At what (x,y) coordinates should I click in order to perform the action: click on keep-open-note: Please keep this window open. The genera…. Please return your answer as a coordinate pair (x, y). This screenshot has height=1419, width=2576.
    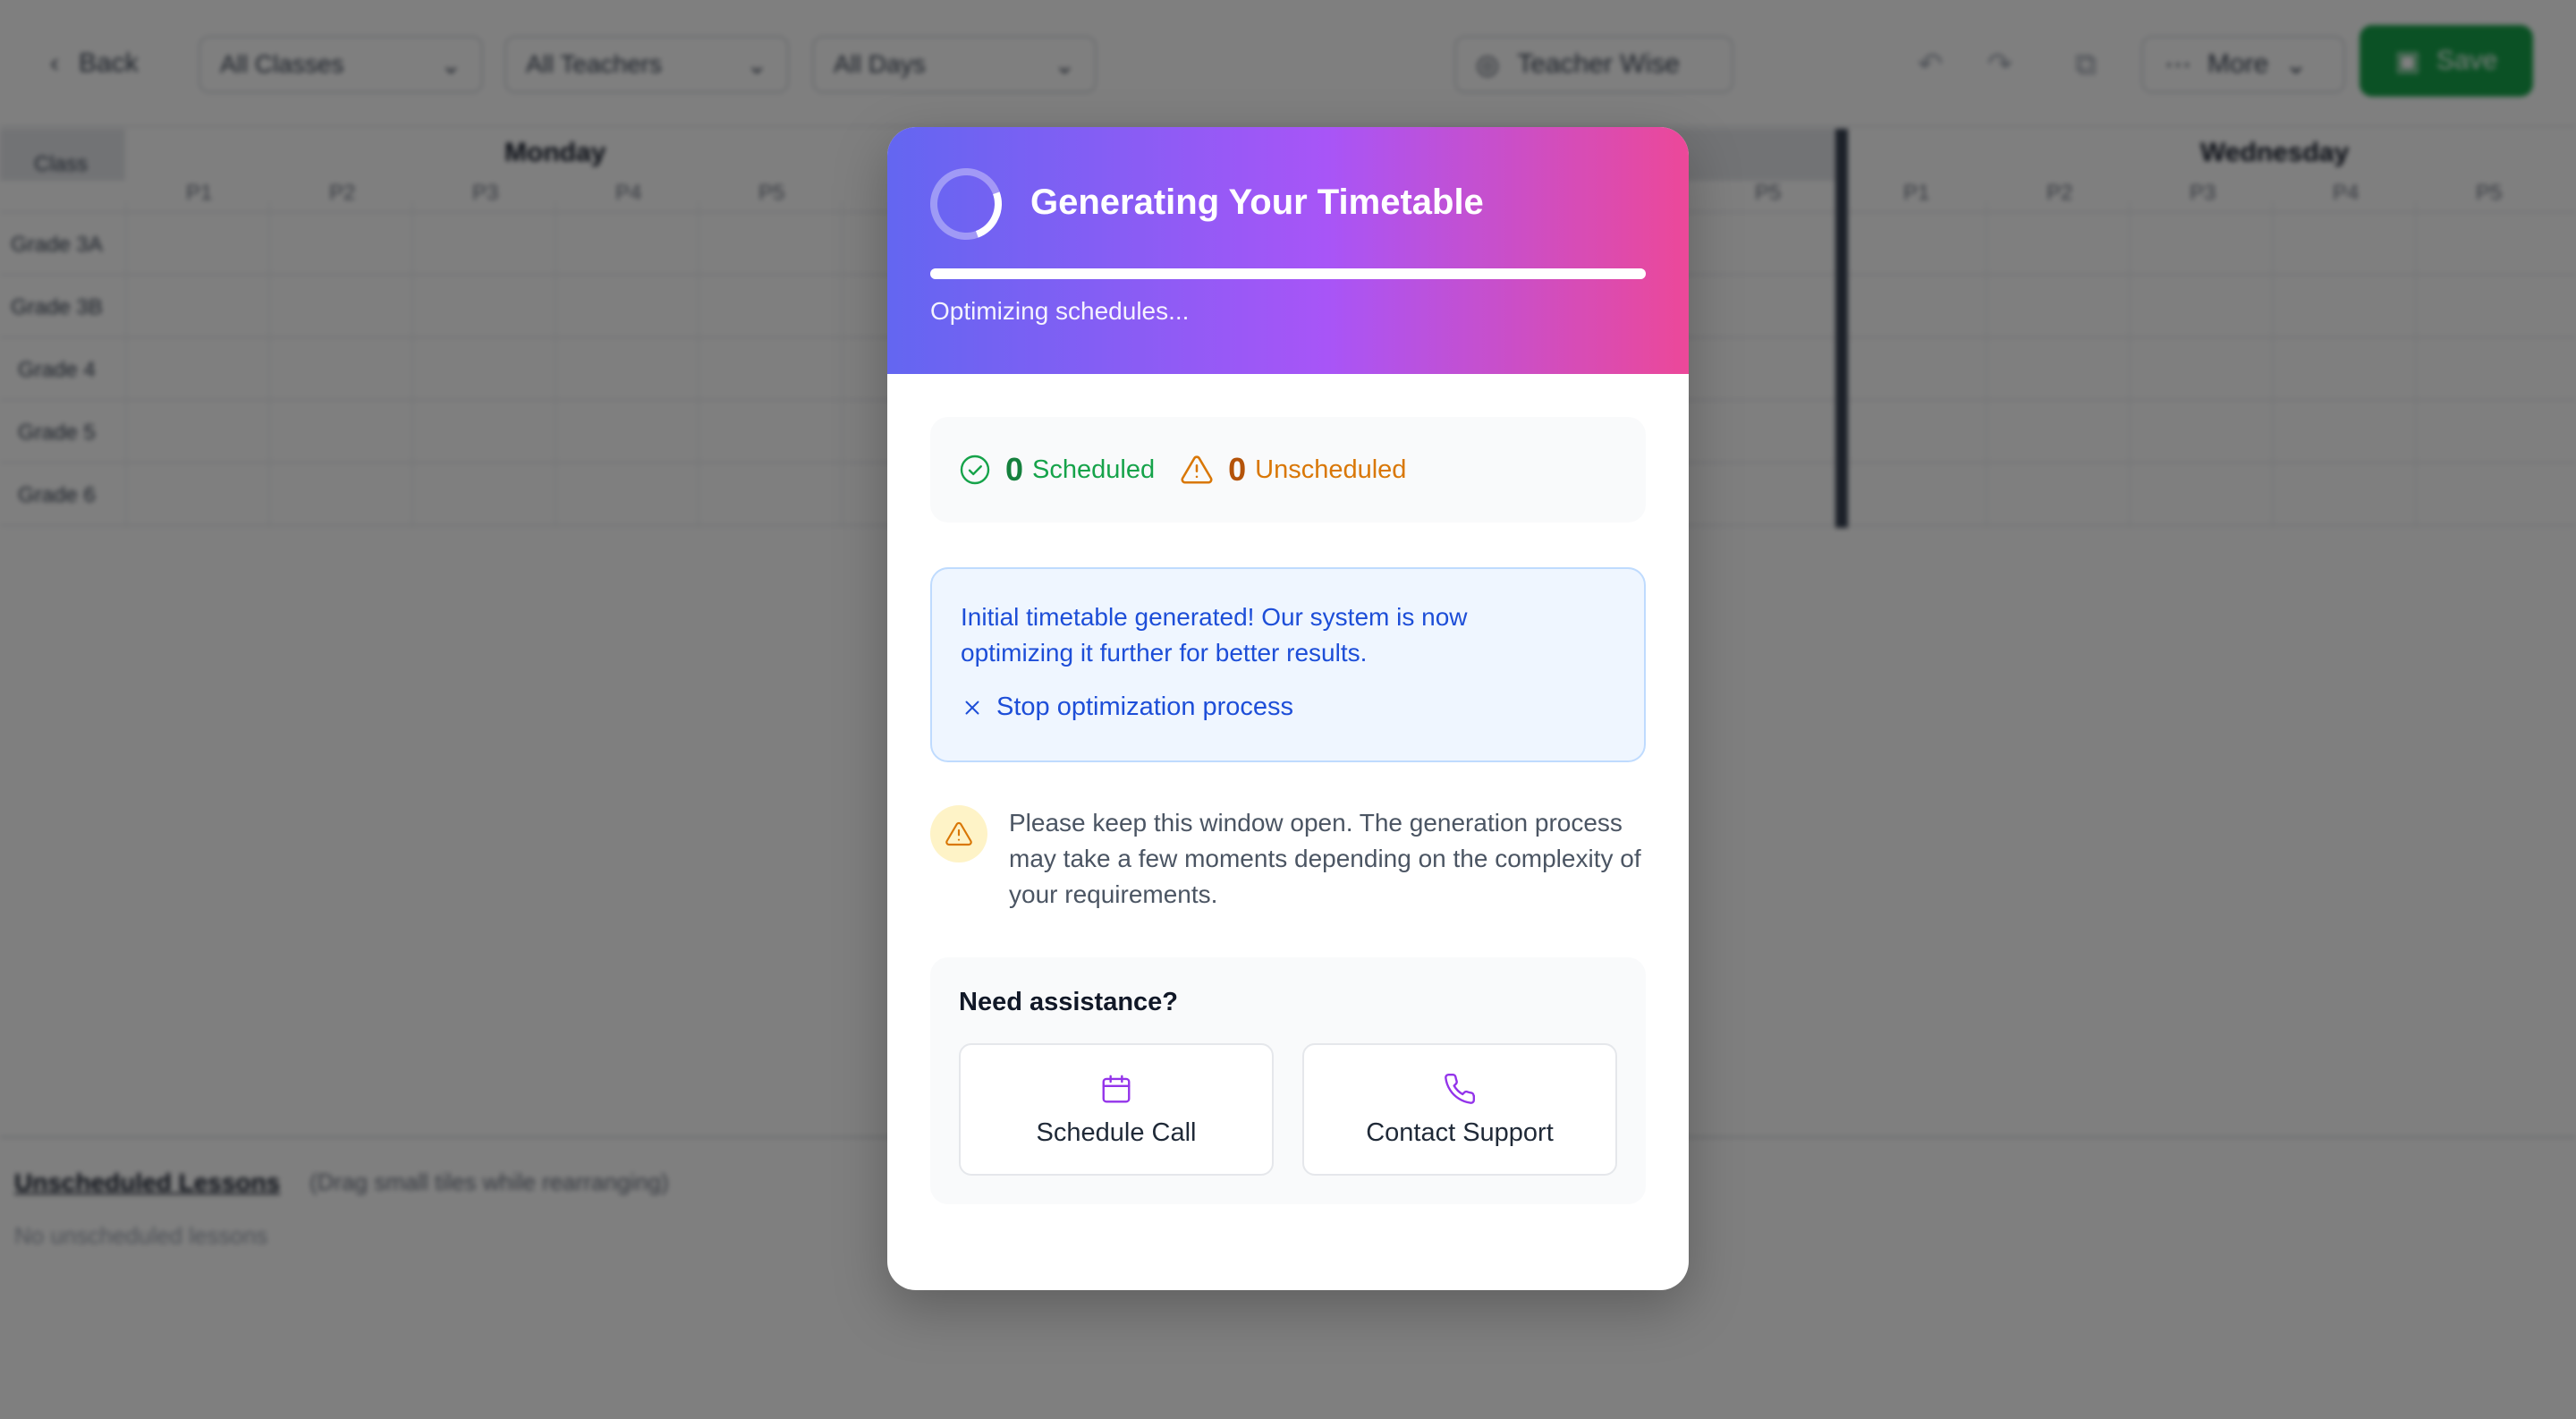
    Looking at the image, I should click on (1325, 858).